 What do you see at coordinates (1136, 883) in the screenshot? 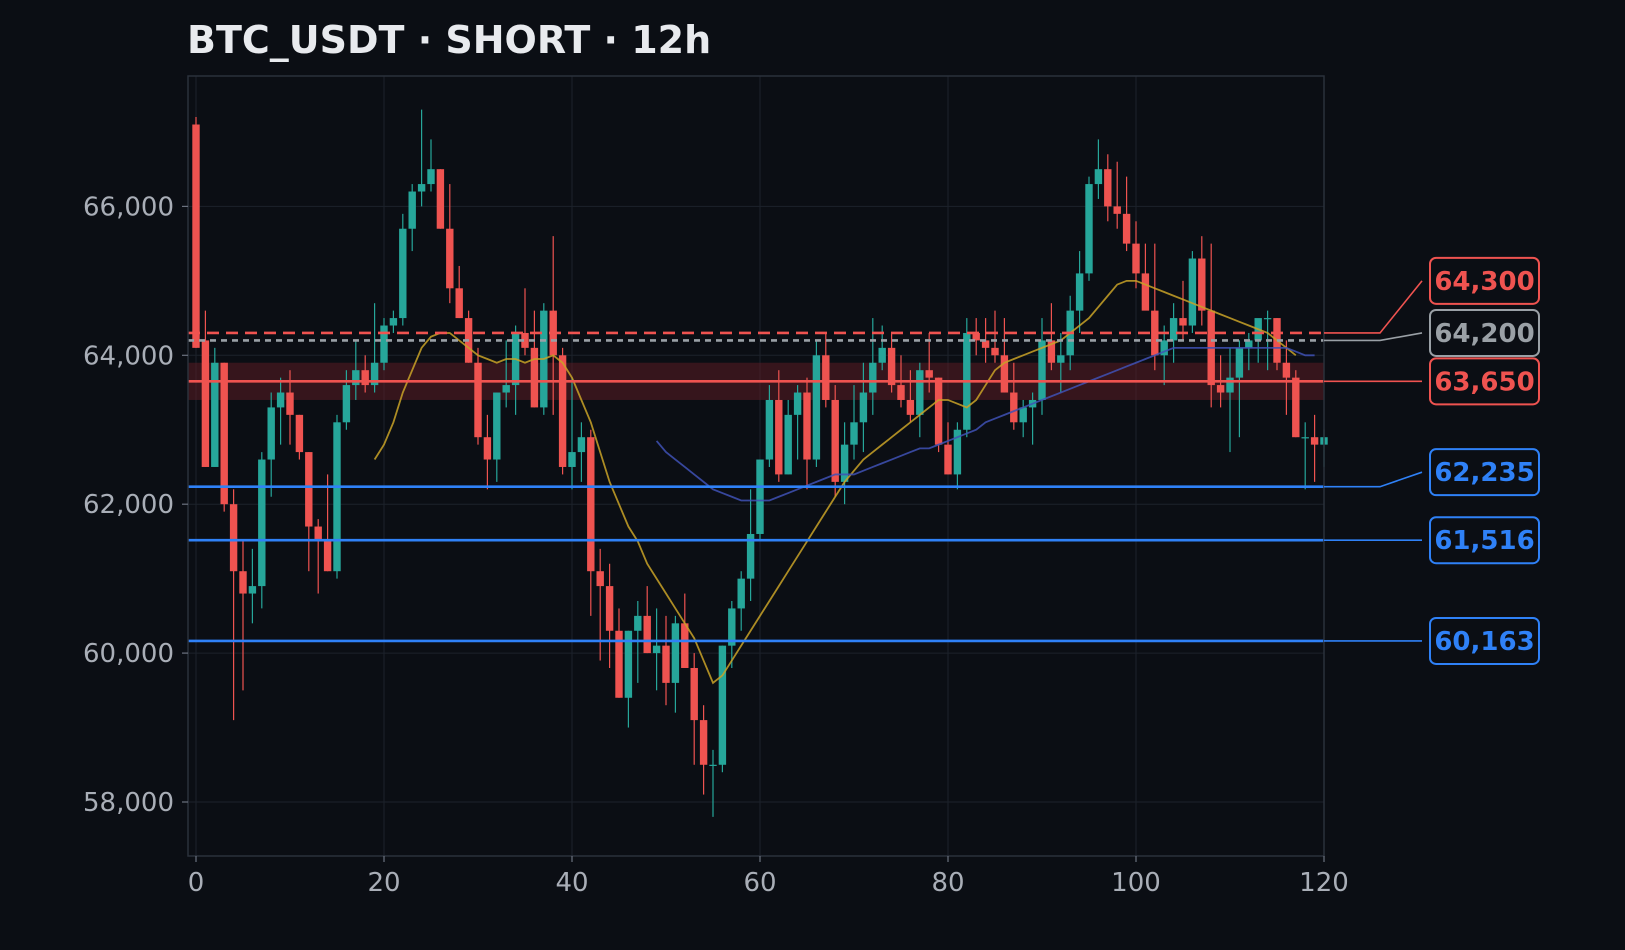
I see `x-tick-label: 100` at bounding box center [1136, 883].